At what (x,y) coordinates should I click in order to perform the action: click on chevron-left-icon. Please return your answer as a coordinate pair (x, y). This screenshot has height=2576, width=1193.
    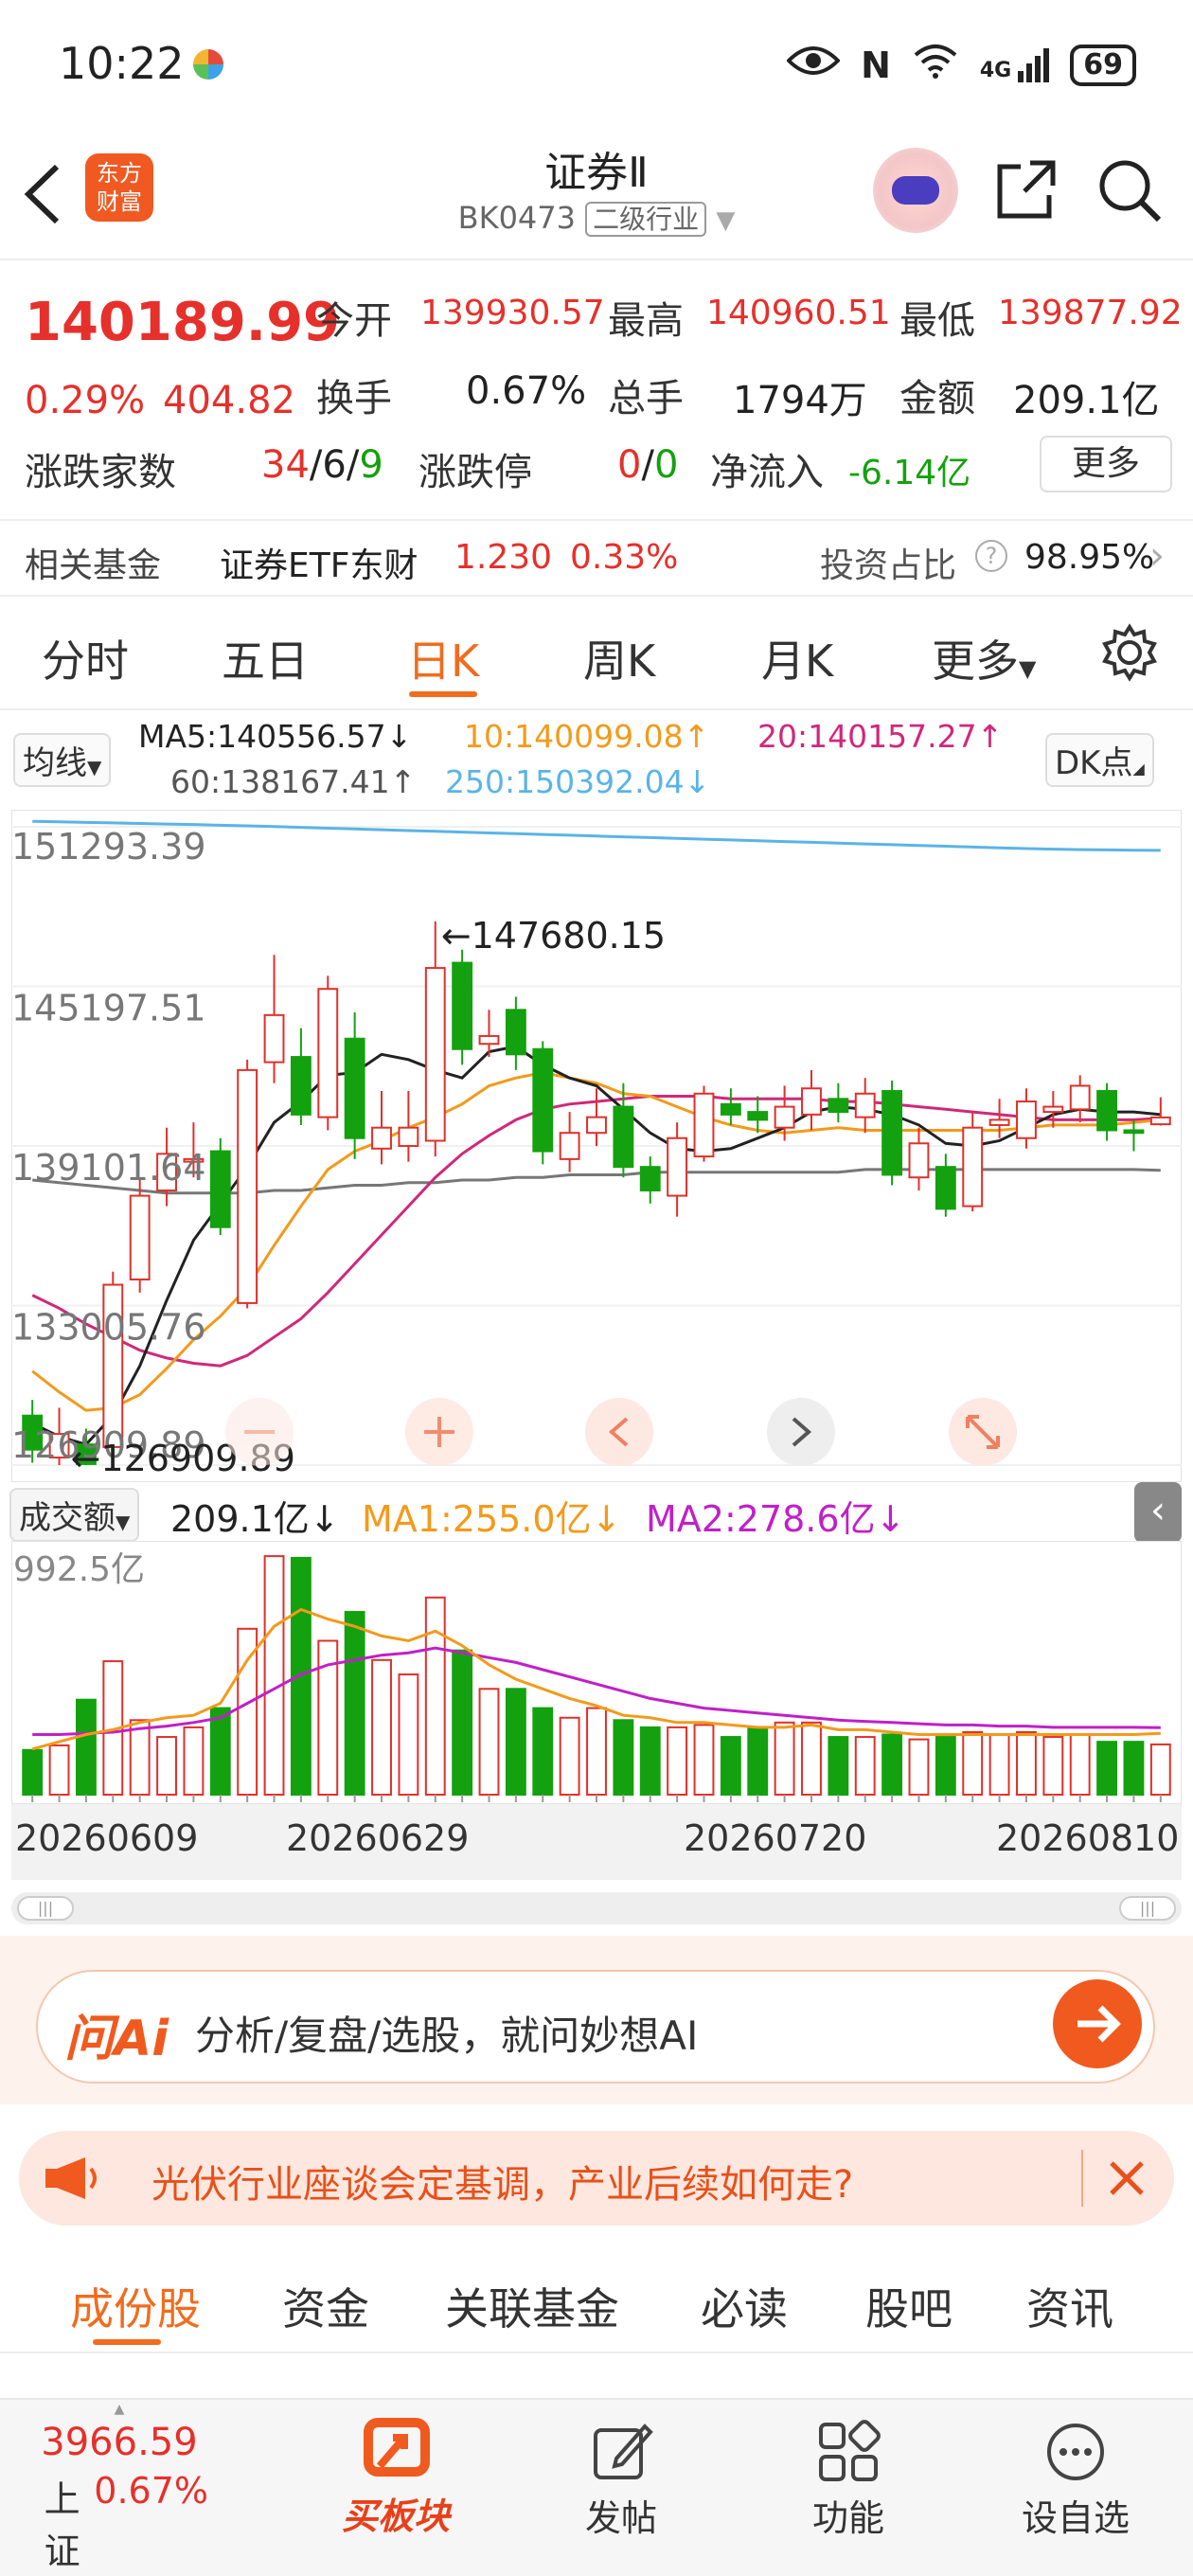
    Looking at the image, I should click on (42, 194).